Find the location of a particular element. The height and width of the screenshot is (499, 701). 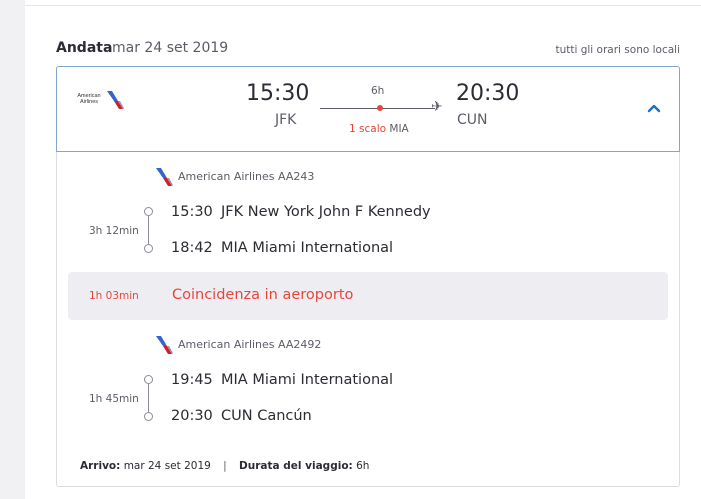

segment-2-arr-time: 20:30 is located at coordinates (192, 416).